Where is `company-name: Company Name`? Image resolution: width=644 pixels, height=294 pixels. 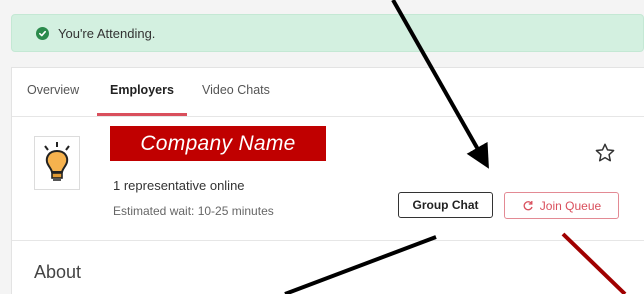
company-name: Company Name is located at coordinates (218, 143).